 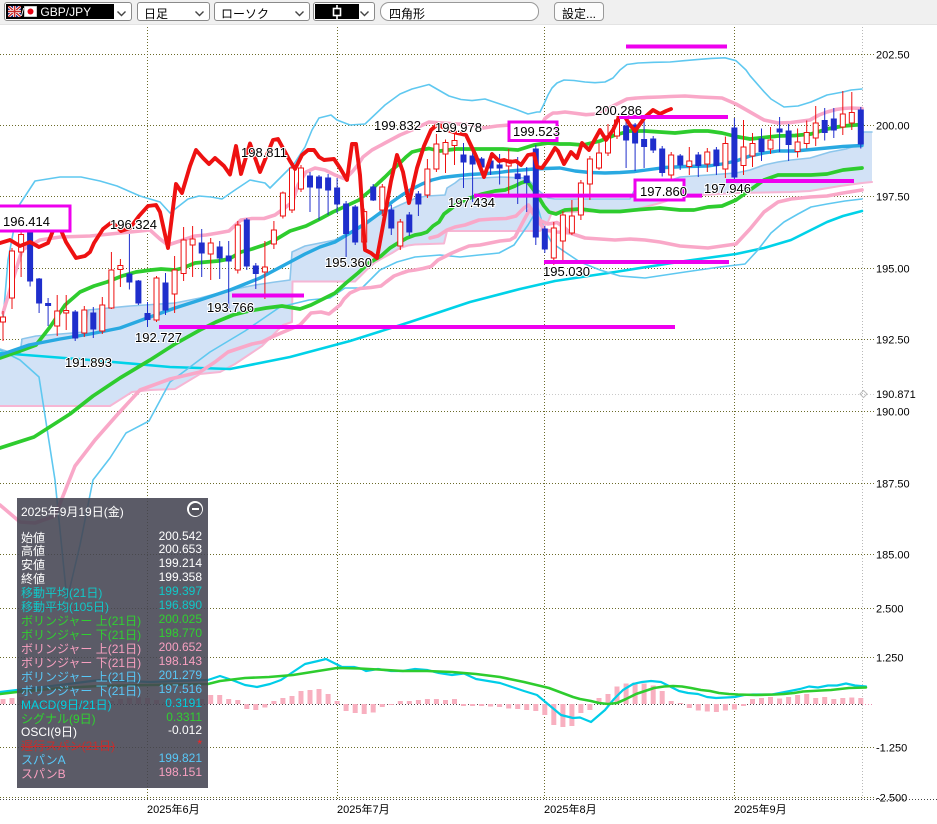 I want to click on svg-text: 195.360, so click(x=348, y=262).